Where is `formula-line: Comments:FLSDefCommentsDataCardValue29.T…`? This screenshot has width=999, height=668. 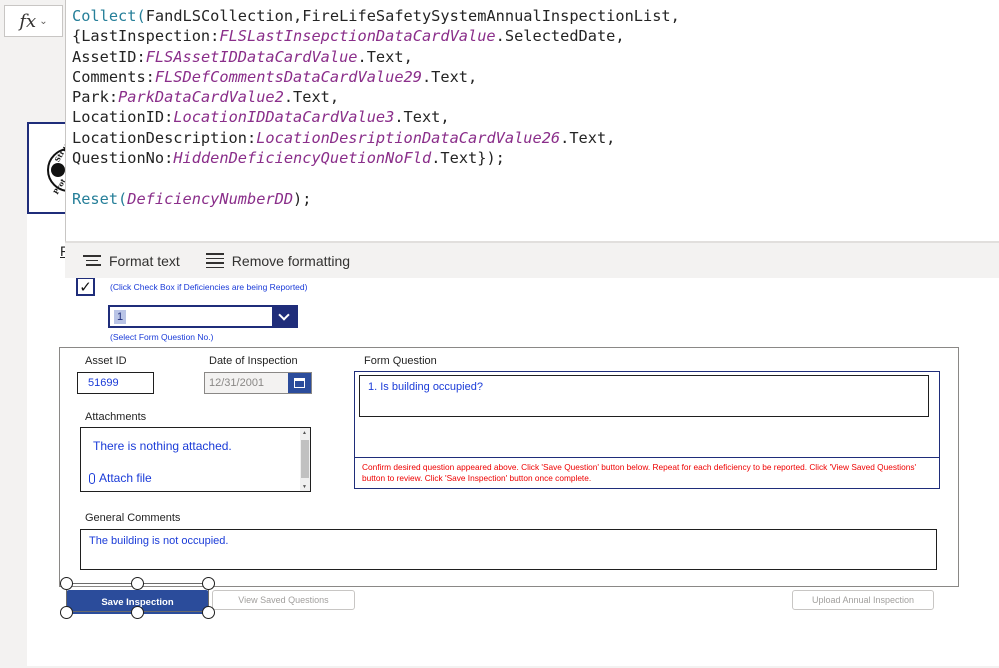
formula-line: Comments:FLSDefCommentsDataCardValue29.T… is located at coordinates (535, 77).